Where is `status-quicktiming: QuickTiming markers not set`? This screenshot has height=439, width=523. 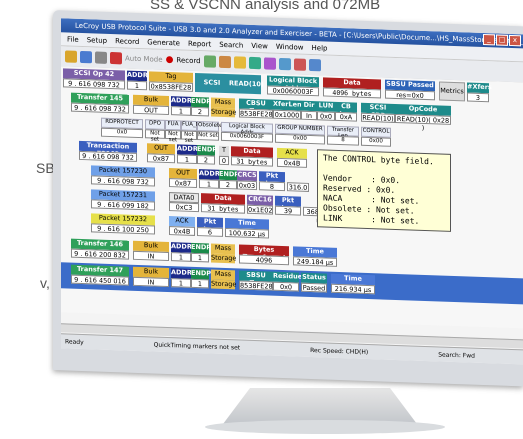
status-quicktiming: QuickTiming markers not set is located at coordinates (197, 346).